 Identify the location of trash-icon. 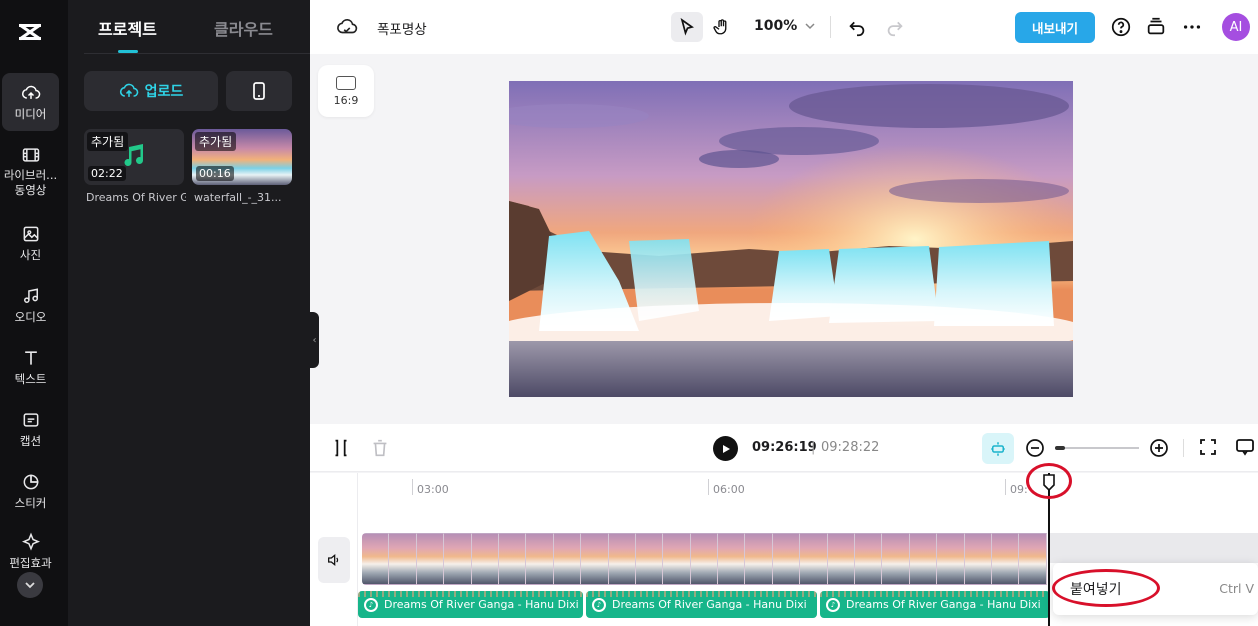
(380, 448).